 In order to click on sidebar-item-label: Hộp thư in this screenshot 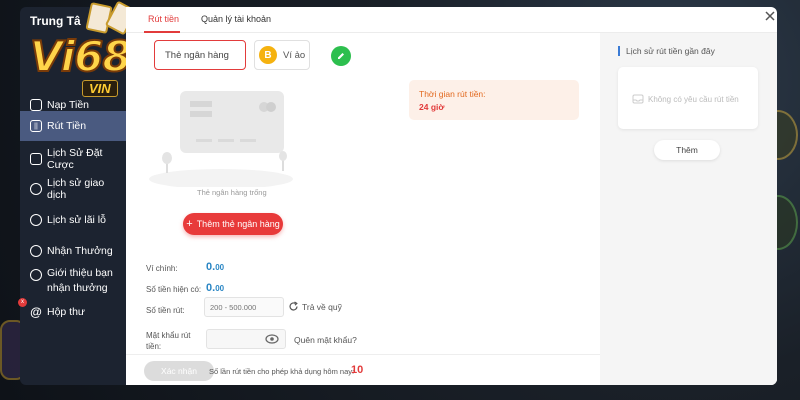, I will do `click(66, 312)`.